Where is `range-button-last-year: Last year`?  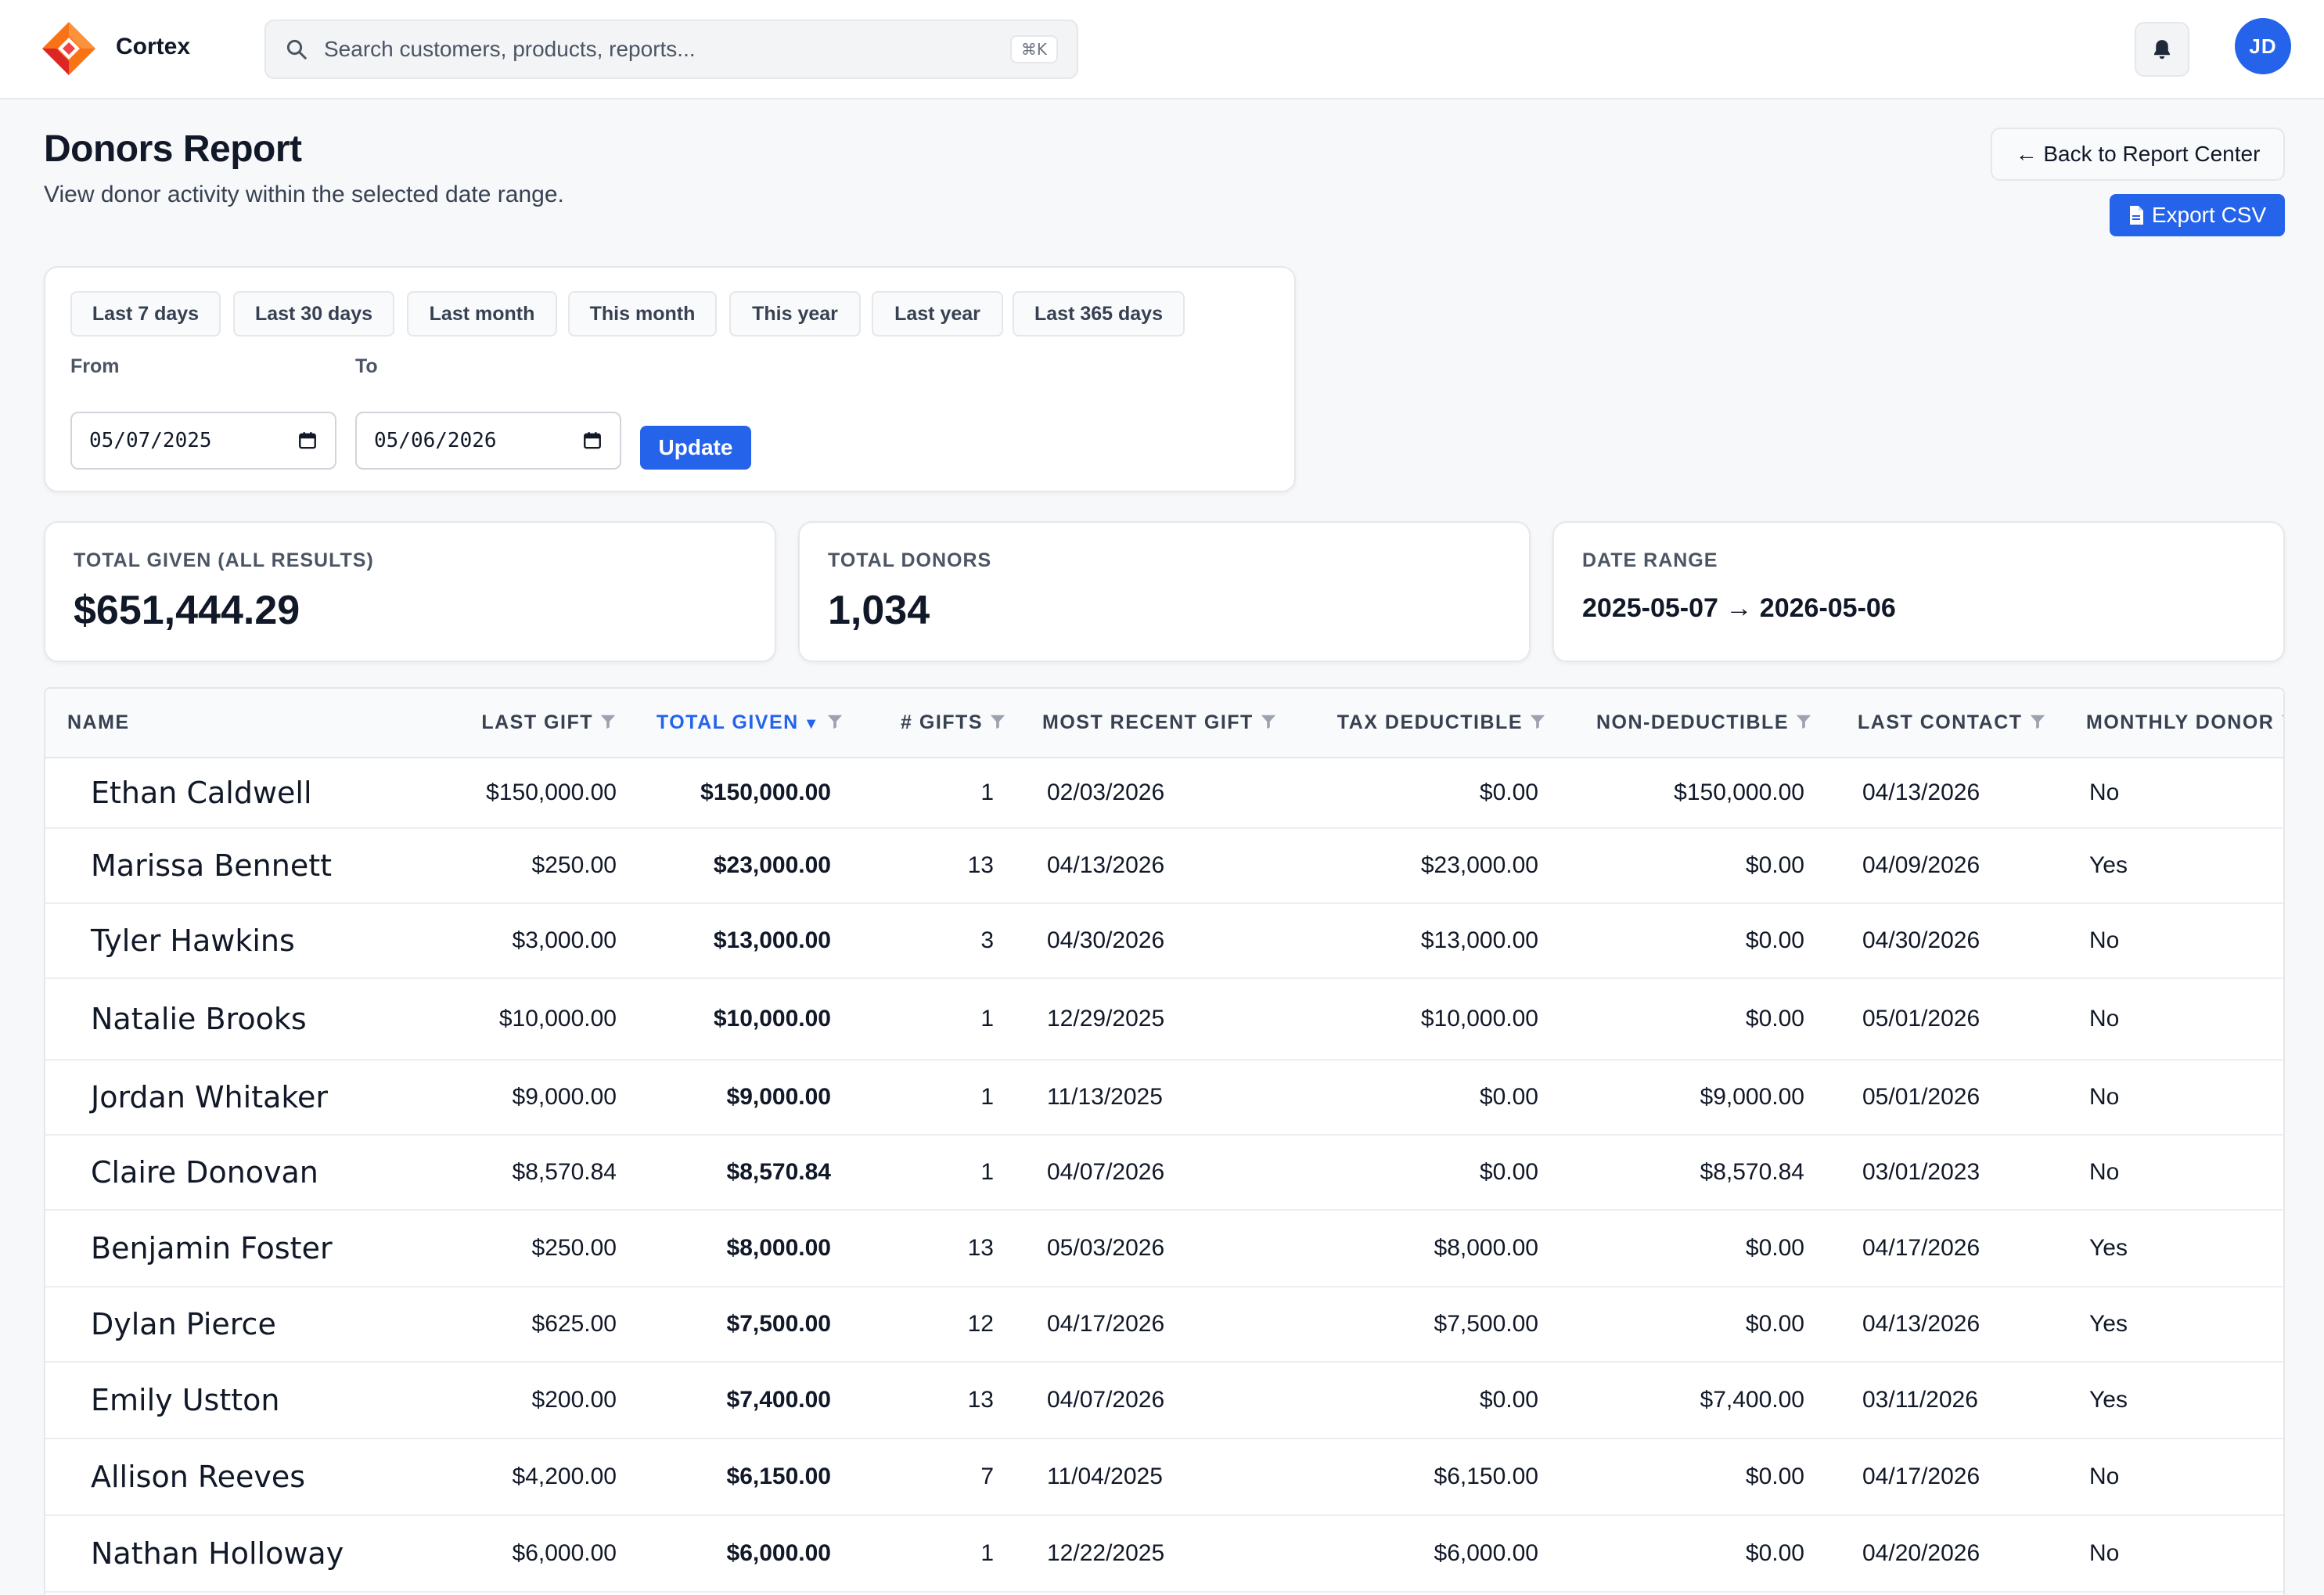 range-button-last-year: Last year is located at coordinates (937, 314).